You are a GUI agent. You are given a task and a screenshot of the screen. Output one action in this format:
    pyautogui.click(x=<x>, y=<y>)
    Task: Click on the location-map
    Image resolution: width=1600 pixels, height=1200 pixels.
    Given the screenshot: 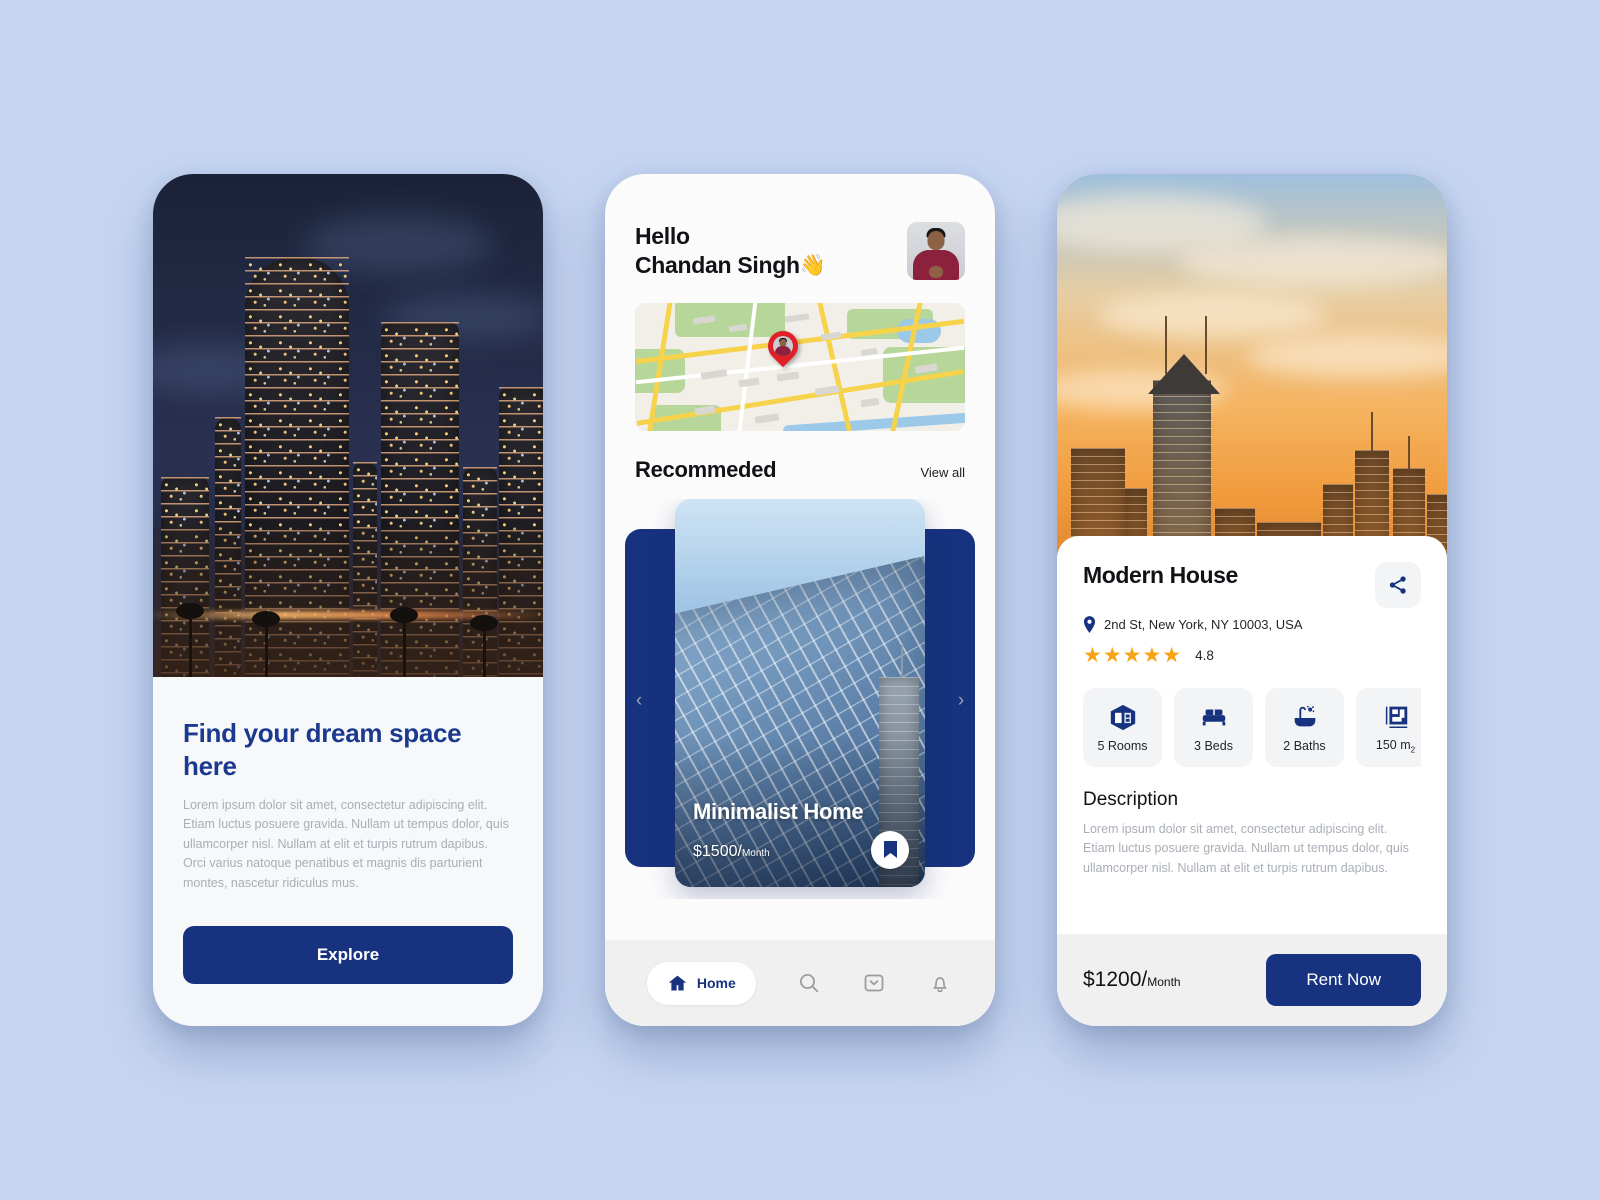 What is the action you would take?
    pyautogui.click(x=800, y=366)
    